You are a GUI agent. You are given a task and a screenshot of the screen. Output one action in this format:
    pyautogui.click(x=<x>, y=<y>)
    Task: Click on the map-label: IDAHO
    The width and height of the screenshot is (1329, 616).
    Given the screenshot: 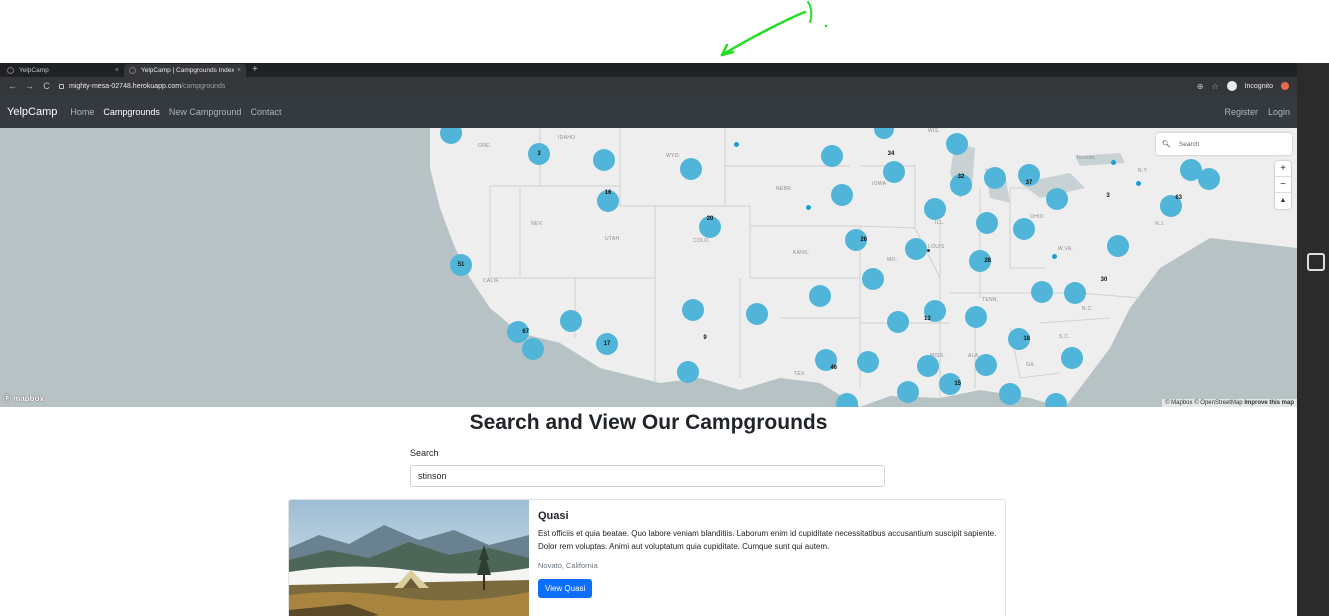 What is the action you would take?
    pyautogui.click(x=567, y=138)
    